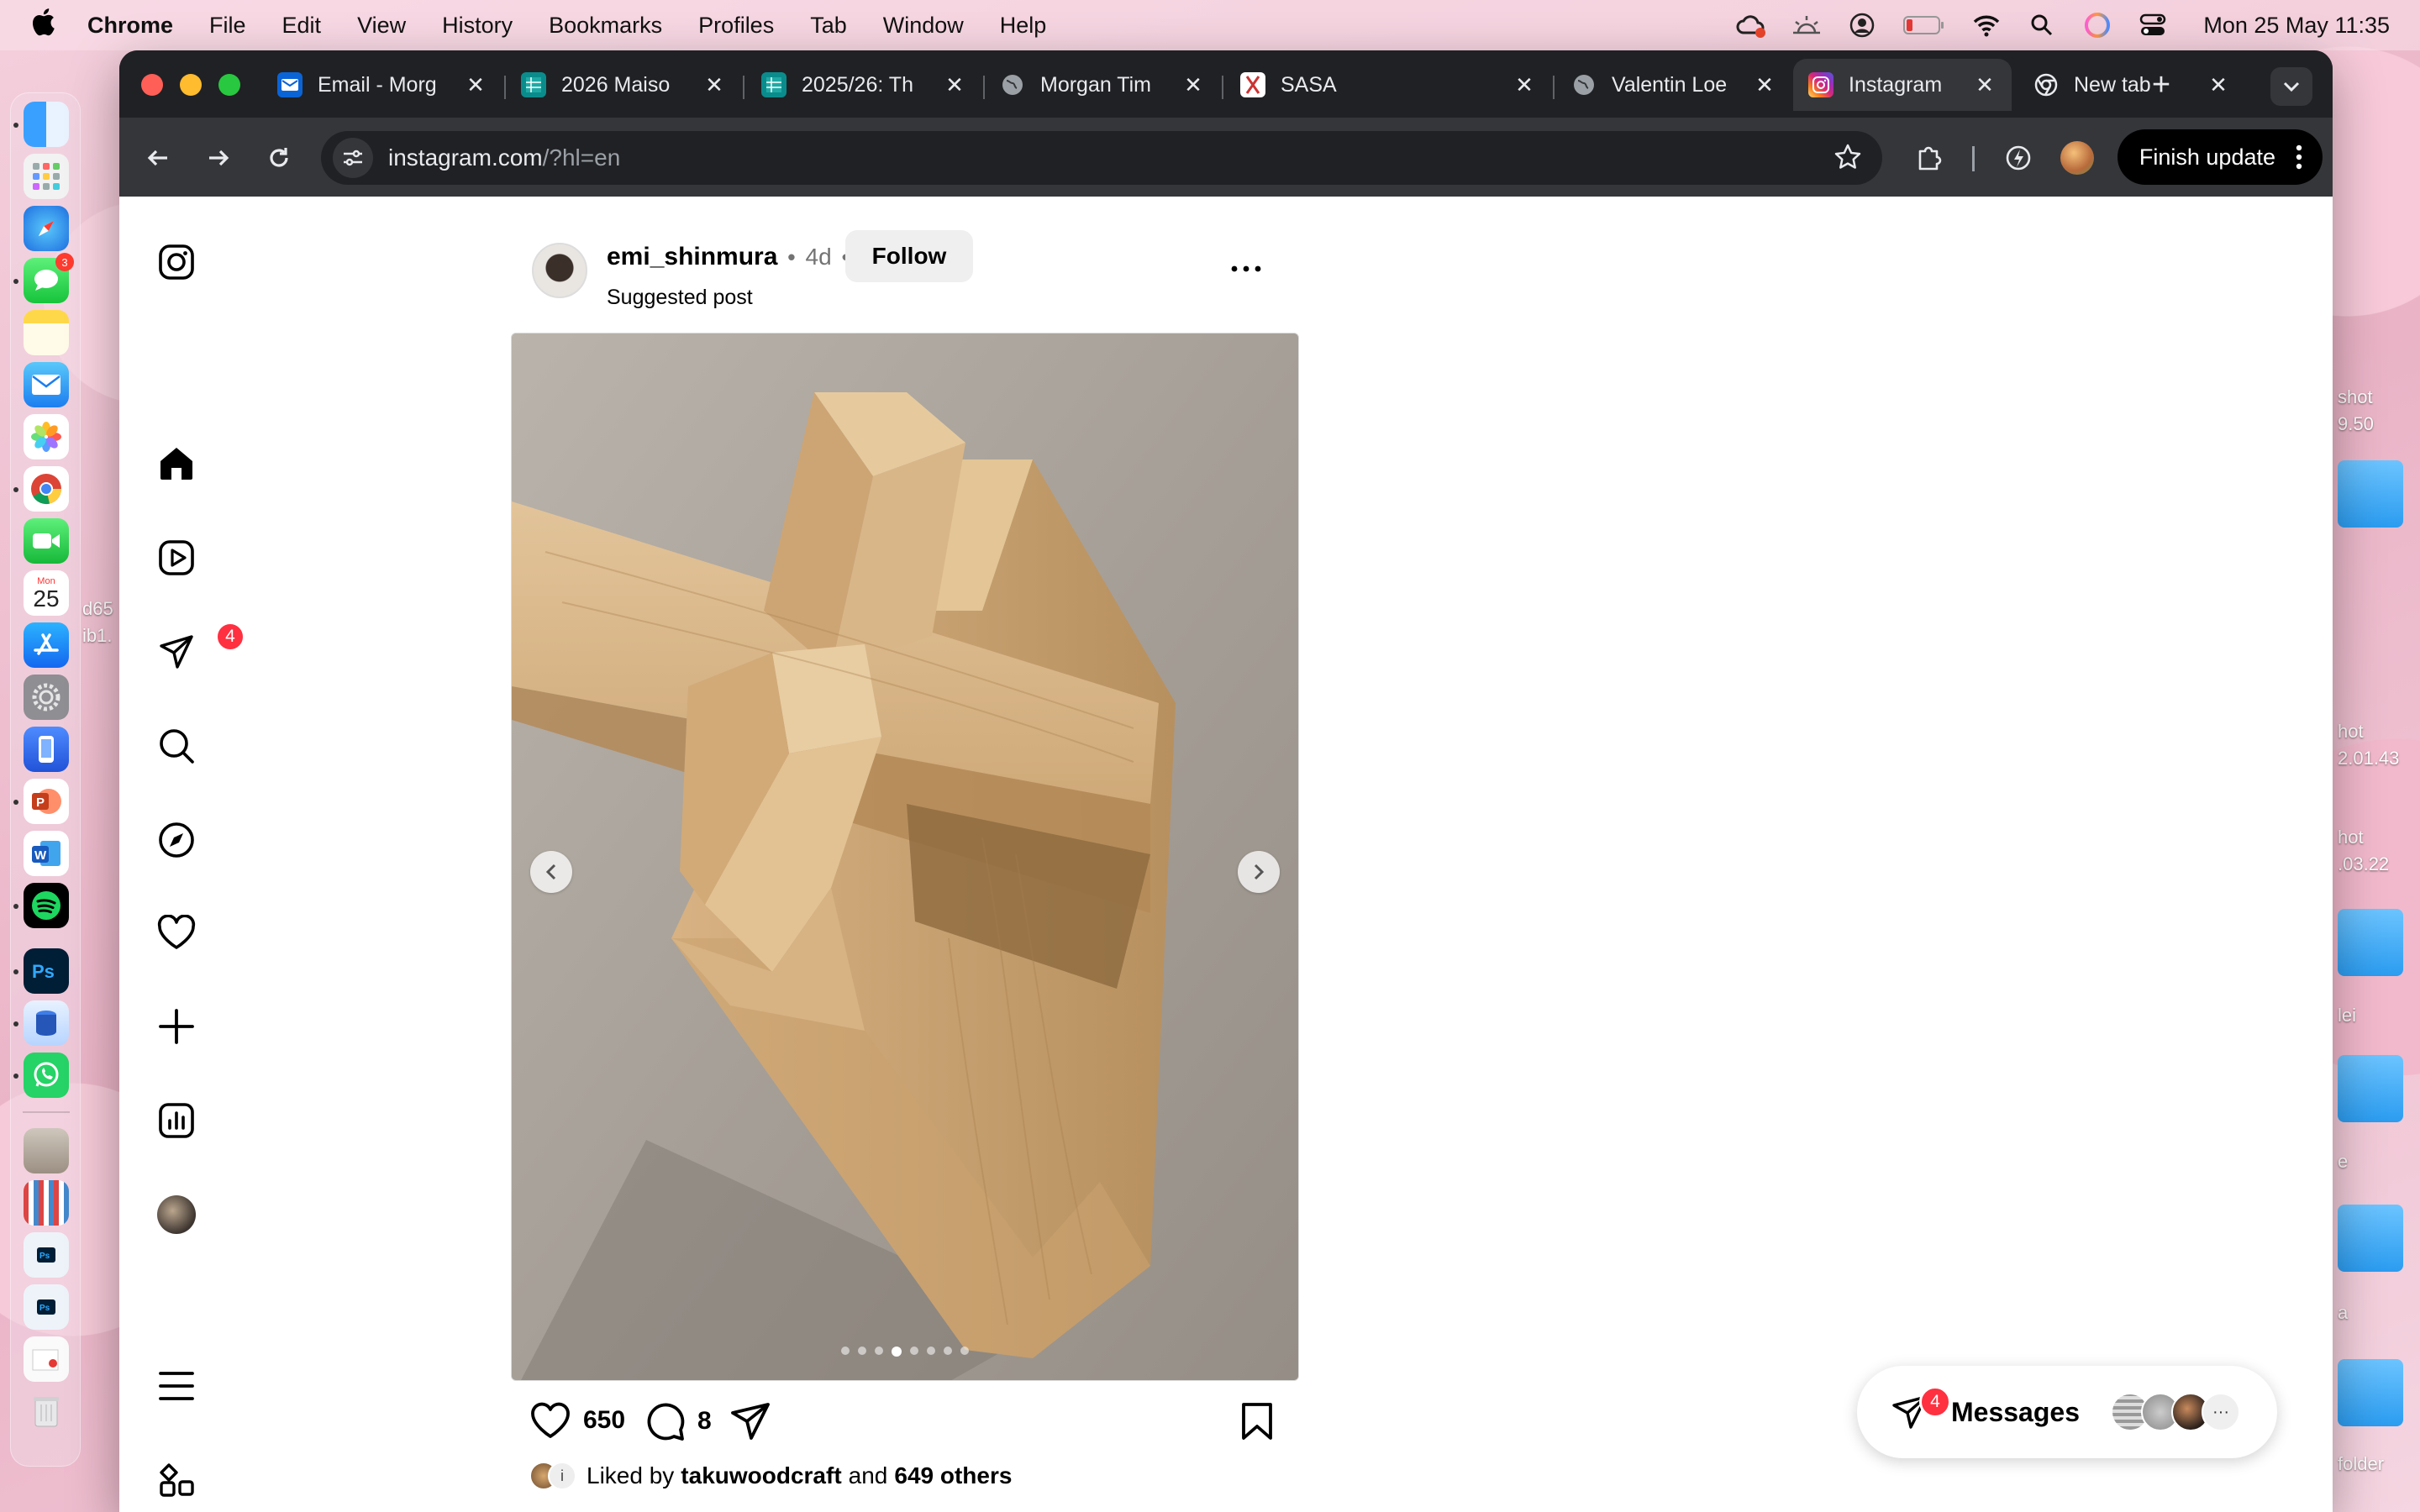  What do you see at coordinates (2042, 25) in the screenshot?
I see `spotlight-search-icon` at bounding box center [2042, 25].